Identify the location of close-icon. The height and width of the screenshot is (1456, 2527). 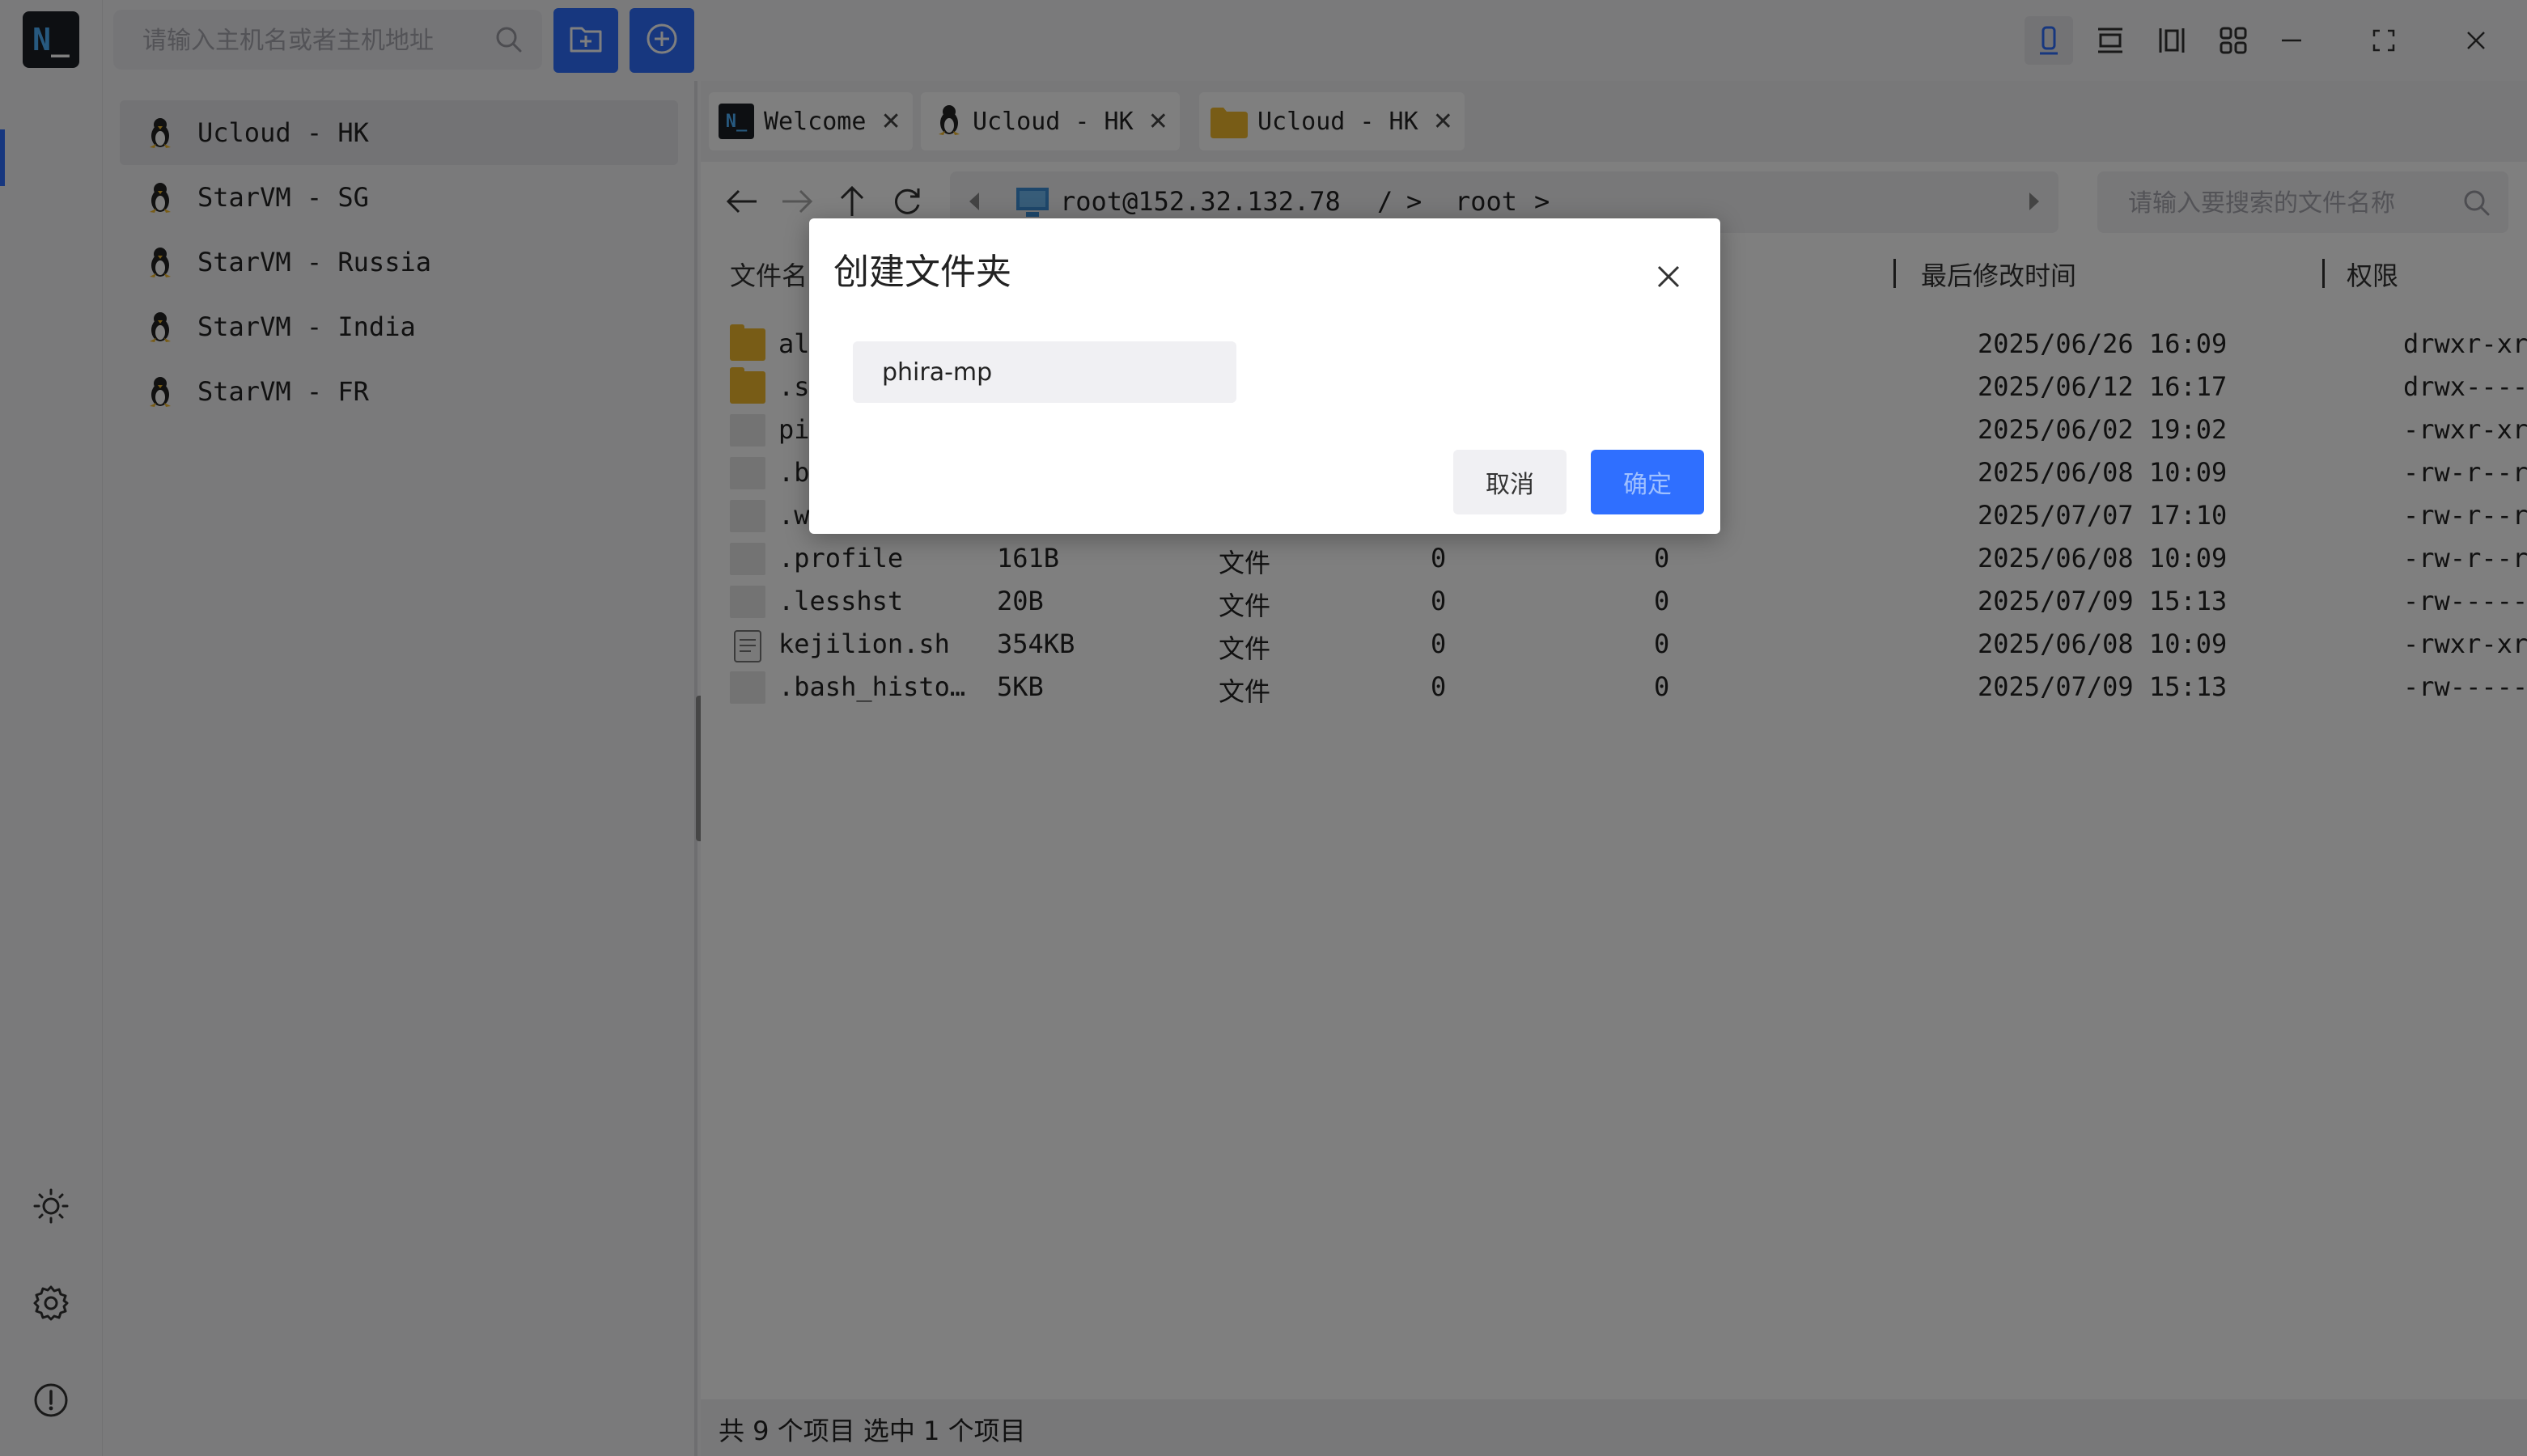
(1668, 276).